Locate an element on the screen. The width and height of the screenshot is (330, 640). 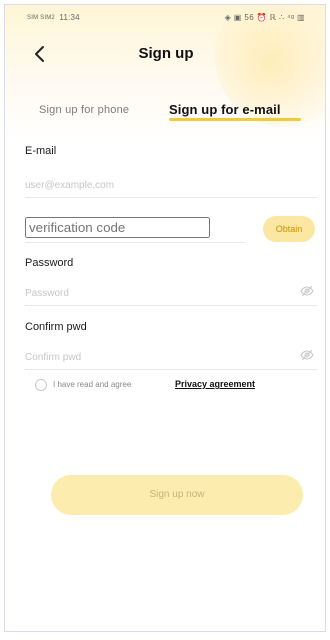
email-divider is located at coordinates (171, 197).